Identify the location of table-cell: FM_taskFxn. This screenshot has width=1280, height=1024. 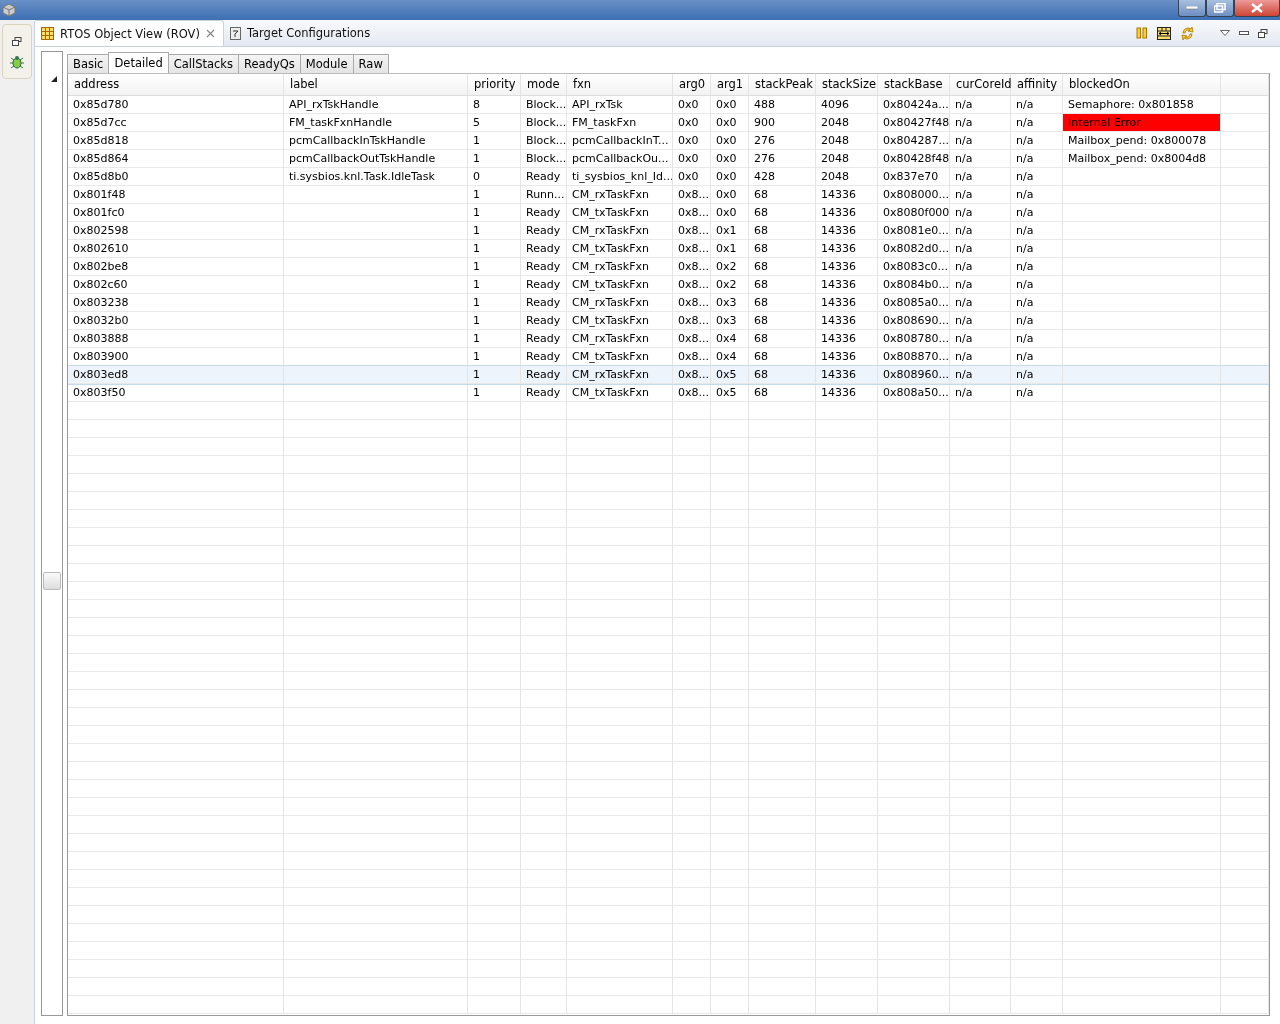
(604, 122).